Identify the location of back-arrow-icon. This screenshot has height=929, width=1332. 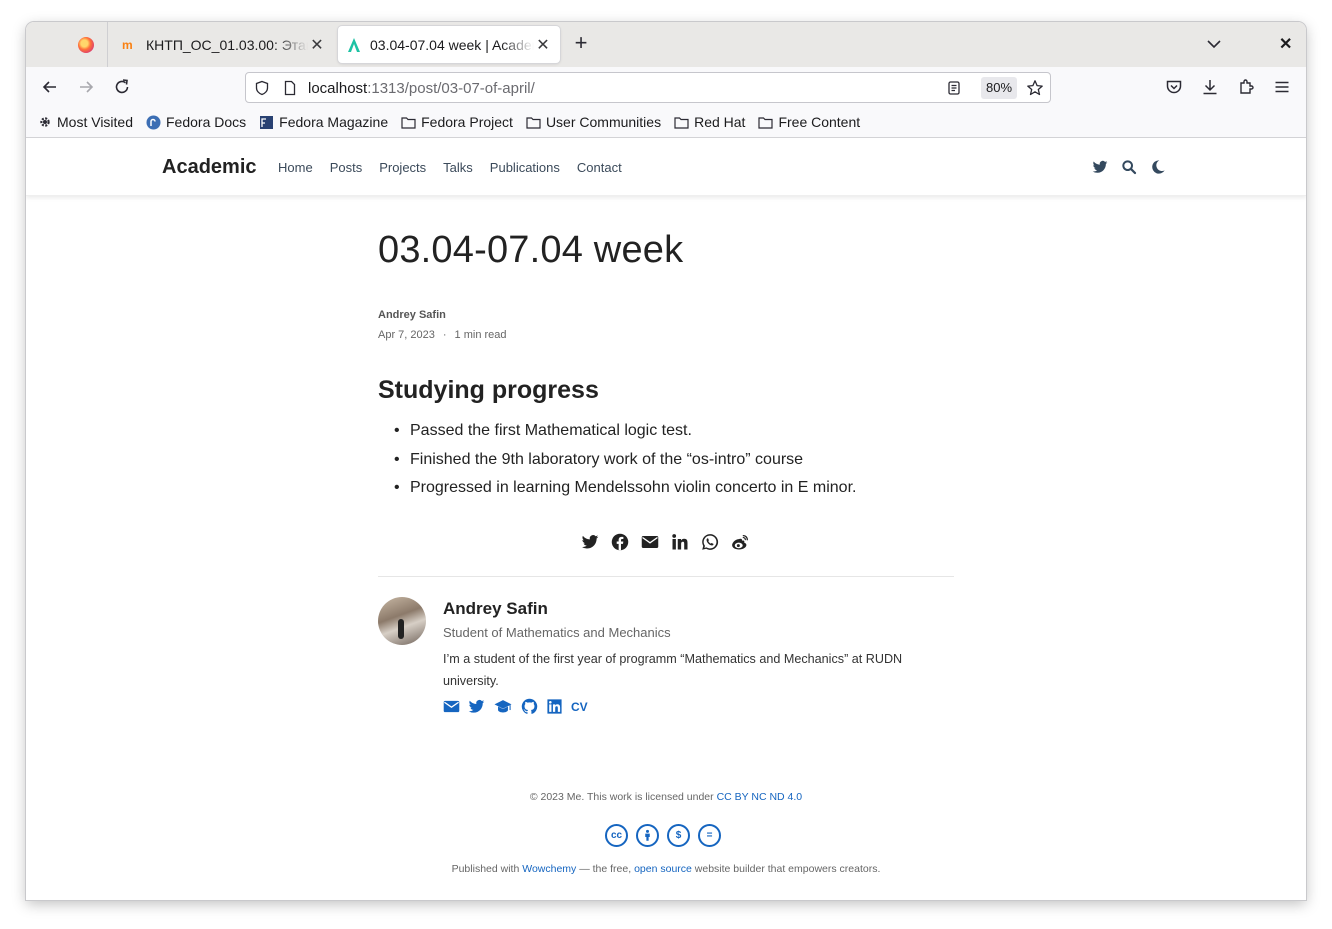
(50, 87).